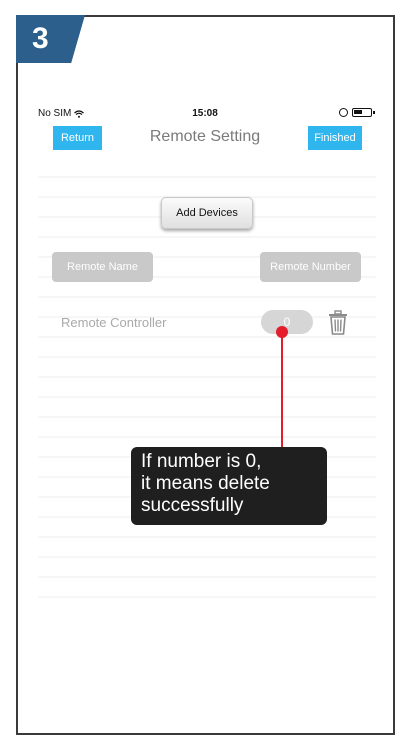 The image size is (401, 740). What do you see at coordinates (205, 483) in the screenshot?
I see `callout-line-2: it means delete` at bounding box center [205, 483].